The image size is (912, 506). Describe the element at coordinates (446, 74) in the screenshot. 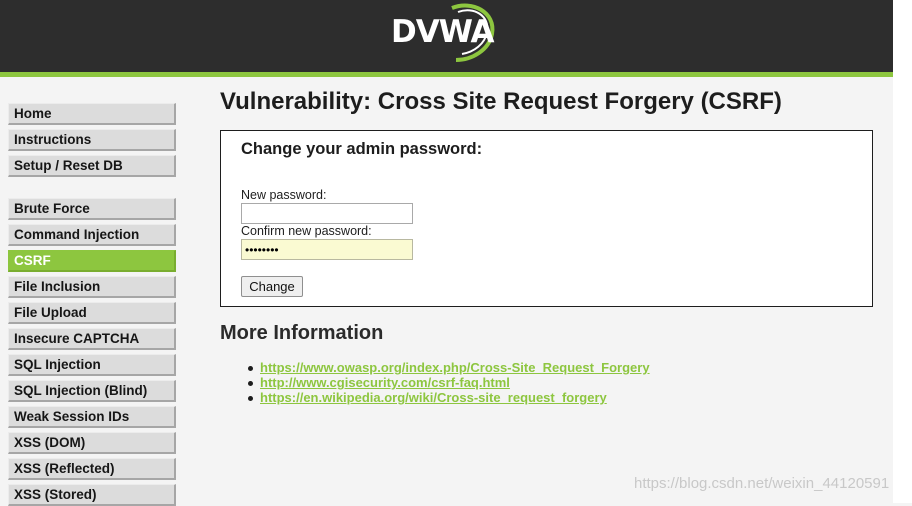

I see `header-accent-stripe` at that location.